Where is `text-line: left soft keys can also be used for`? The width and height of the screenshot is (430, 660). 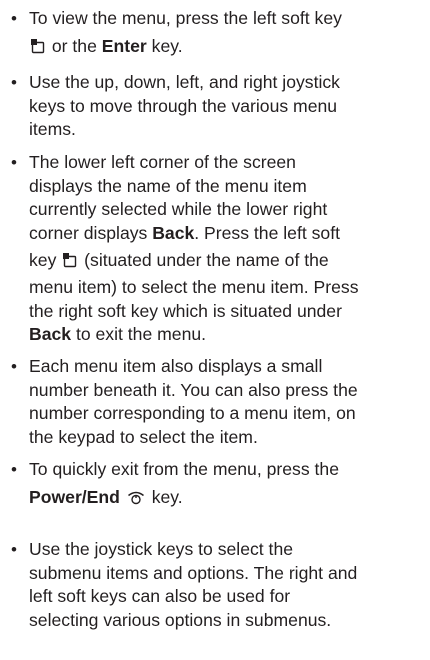 text-line: left soft keys can also be used for is located at coordinates (160, 596).